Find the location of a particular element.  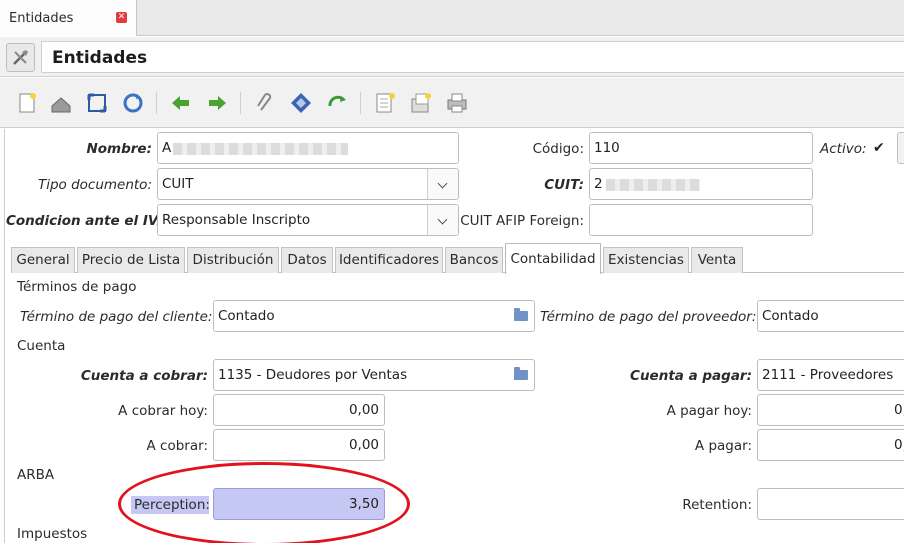

tab-contabilidad: Contabilidad is located at coordinates (553, 258).